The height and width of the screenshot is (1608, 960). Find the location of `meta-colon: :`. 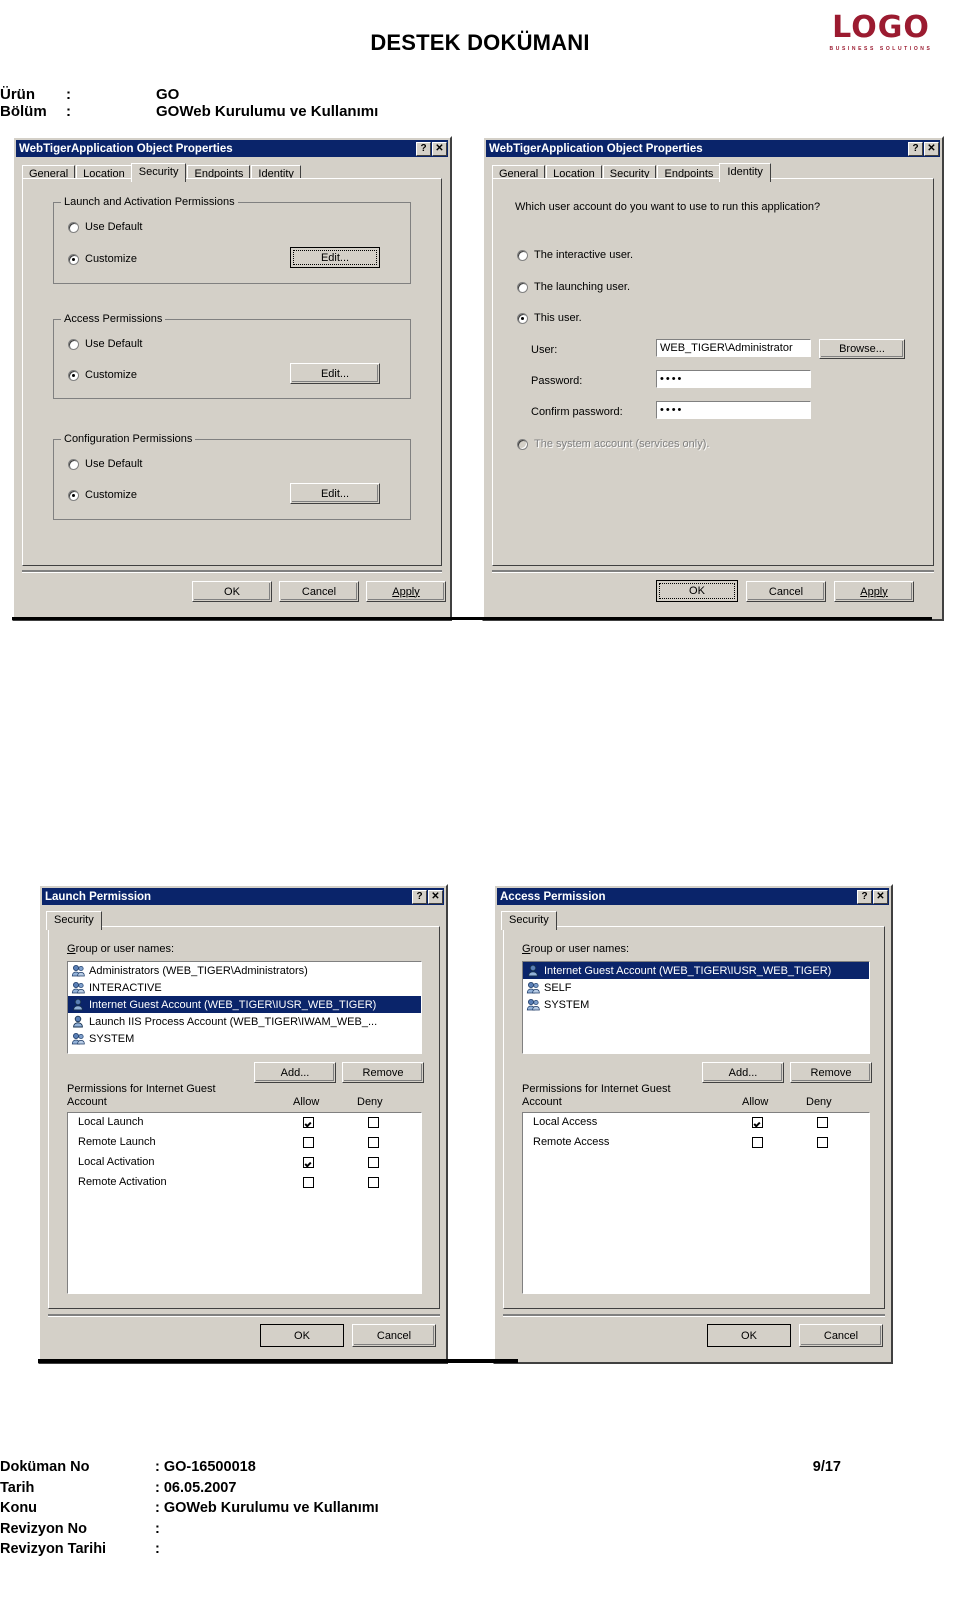

meta-colon: : is located at coordinates (68, 94).